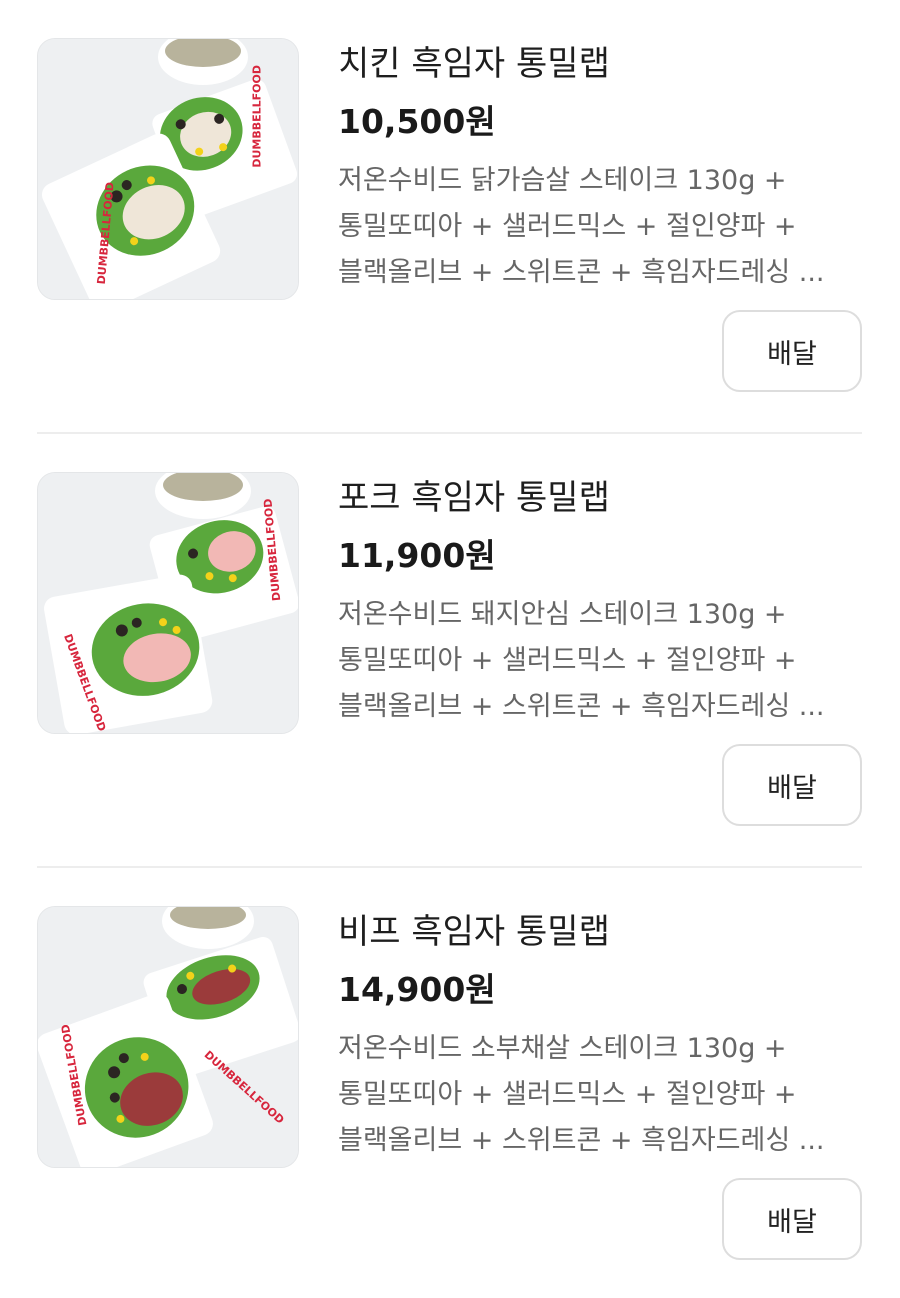 The width and height of the screenshot is (900, 1298). Describe the element at coordinates (562, 1048) in the screenshot. I see `description-line: 저온수비드 소부채살 스테이크 130g +` at that location.